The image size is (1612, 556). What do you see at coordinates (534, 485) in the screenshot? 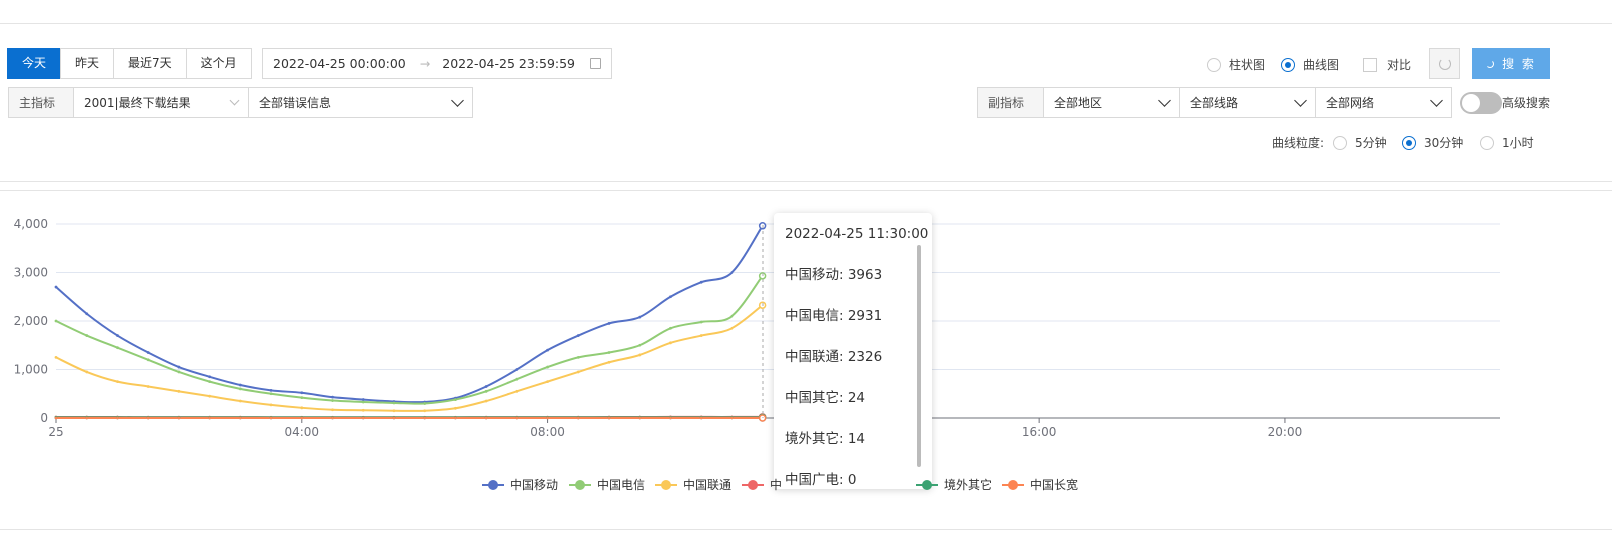
I see `legend-label: 中国移动` at bounding box center [534, 485].